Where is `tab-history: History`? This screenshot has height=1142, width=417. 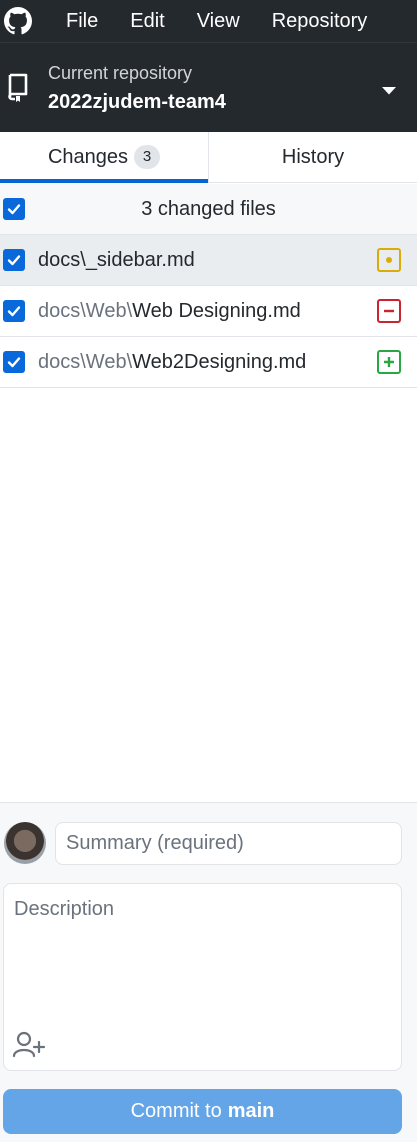
tab-history: History is located at coordinates (313, 157).